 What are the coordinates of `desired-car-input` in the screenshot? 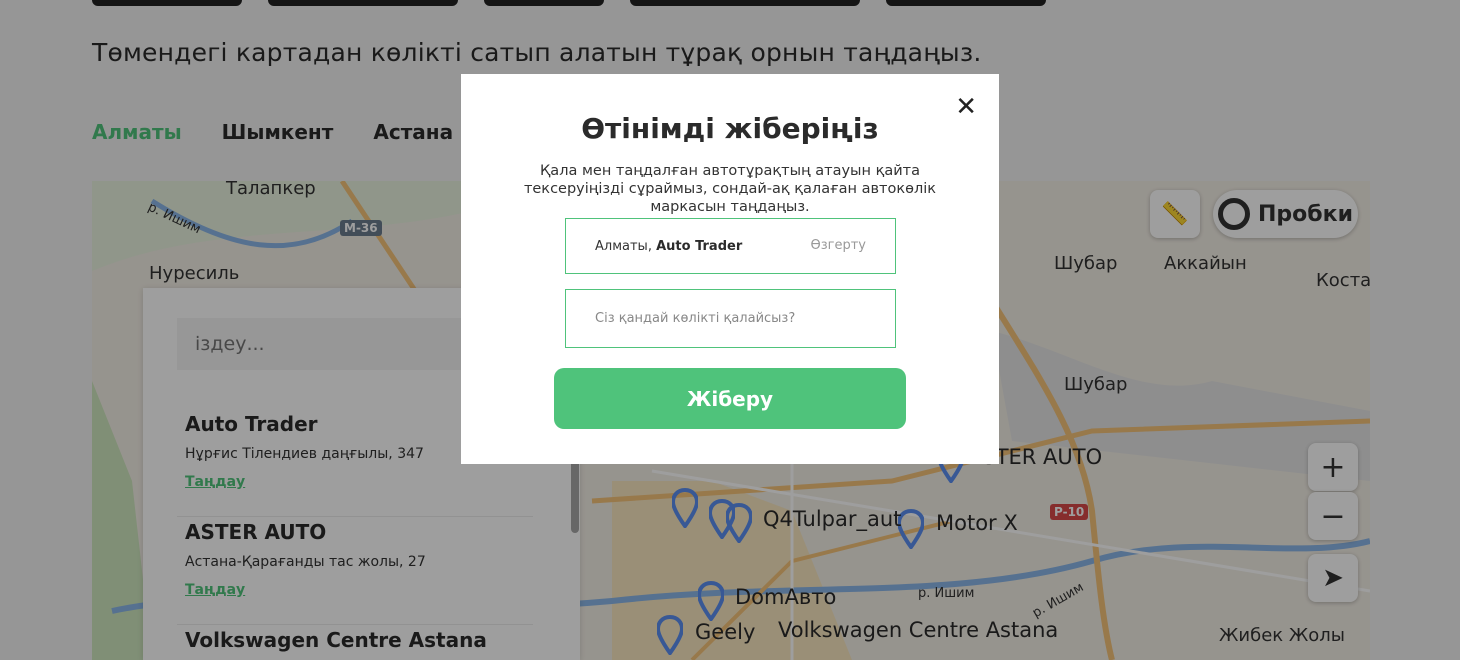 It's located at (730, 318).